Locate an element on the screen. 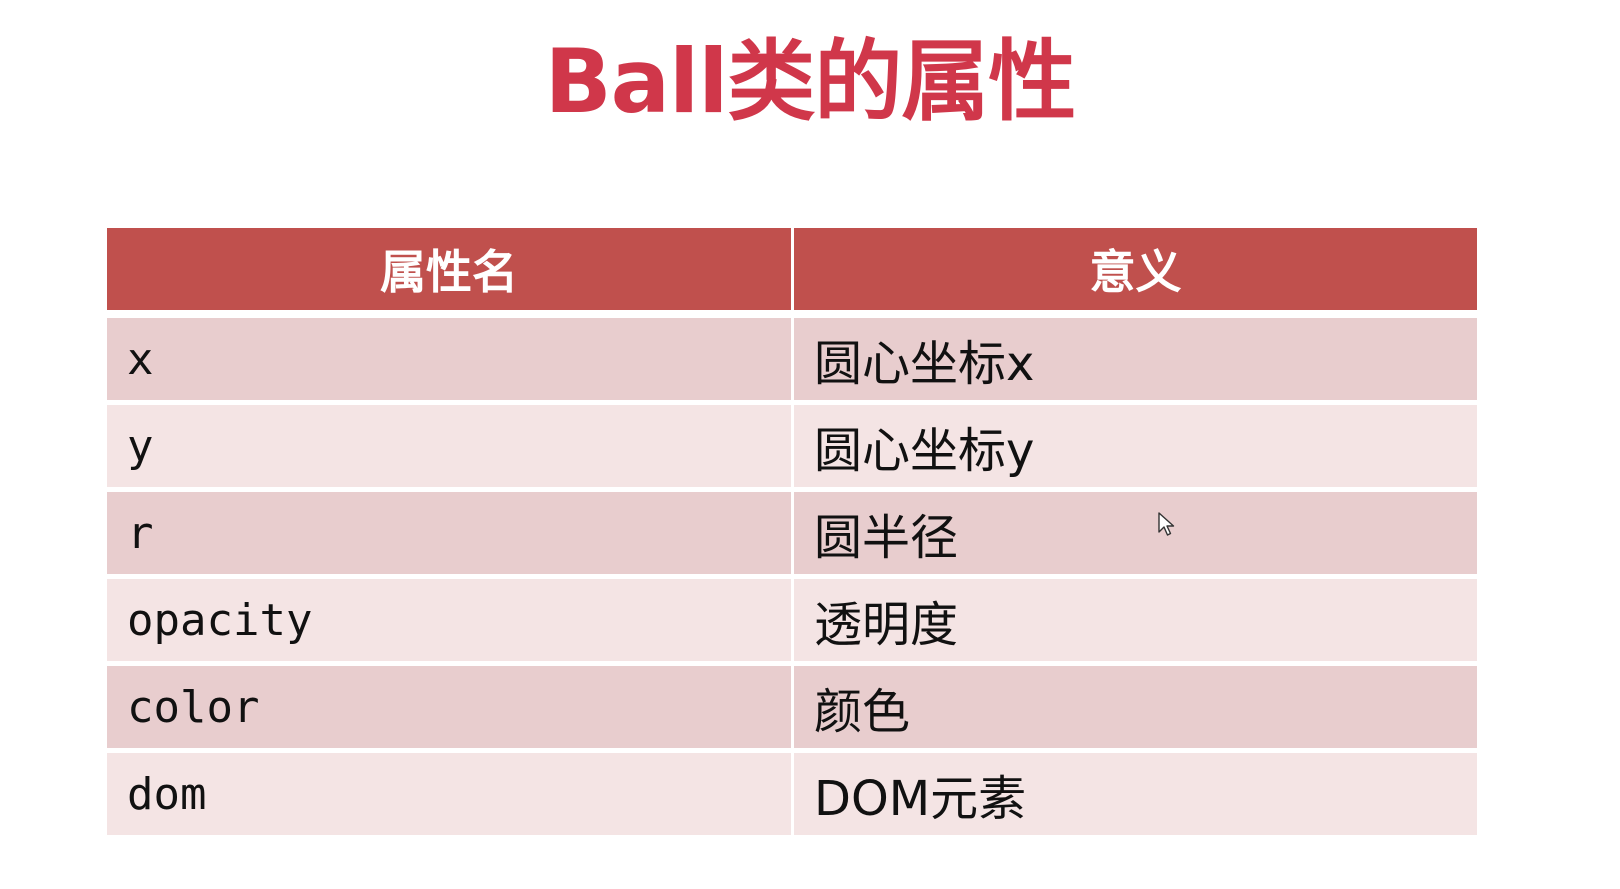 The width and height of the screenshot is (1620, 889). table-row: opacity 透明度 is located at coordinates (792, 620).